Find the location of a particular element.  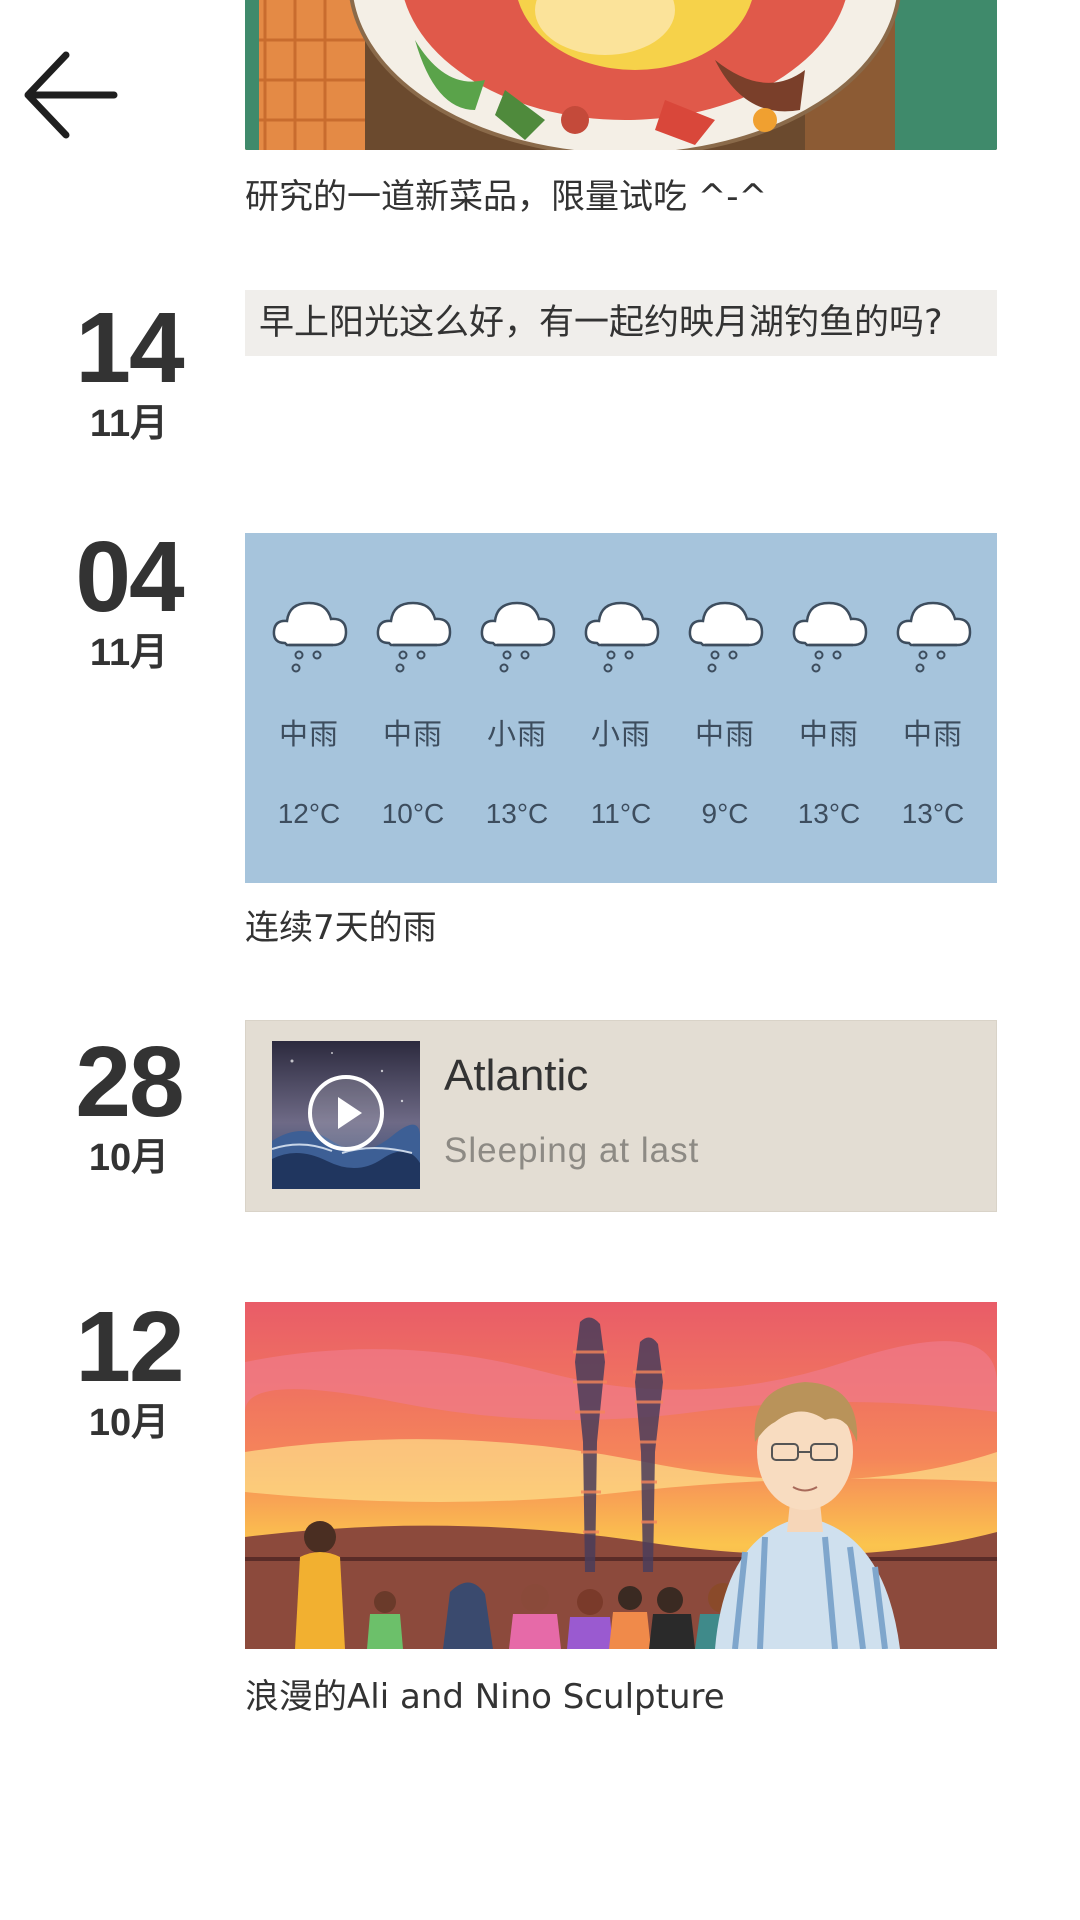

entry-date: 12 10月 is located at coordinates (129, 1371).